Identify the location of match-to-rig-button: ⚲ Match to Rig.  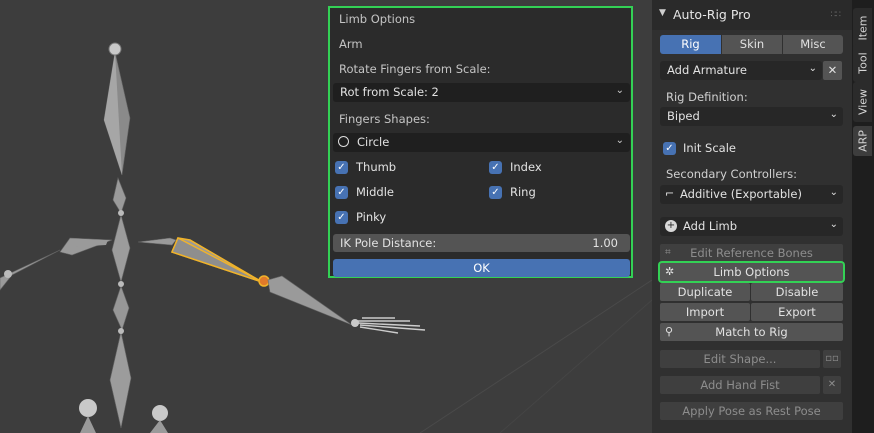
(751, 332).